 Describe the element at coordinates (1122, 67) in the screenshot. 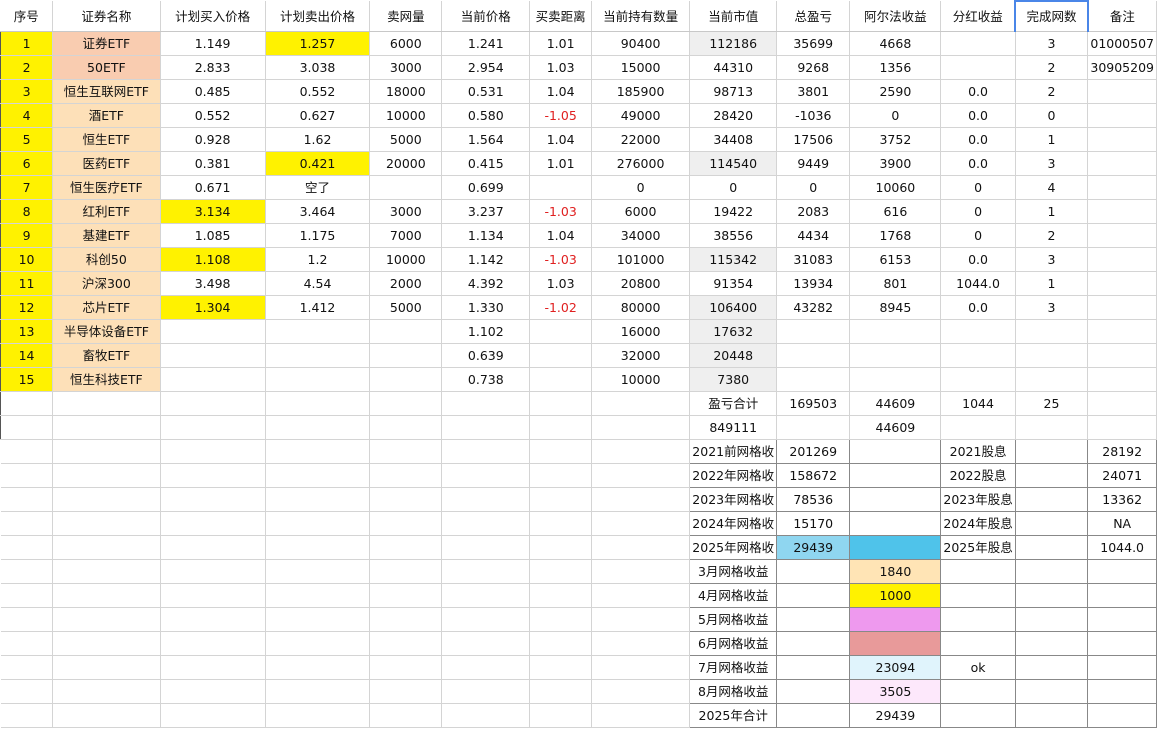

I see `cell-note: 30905209` at that location.